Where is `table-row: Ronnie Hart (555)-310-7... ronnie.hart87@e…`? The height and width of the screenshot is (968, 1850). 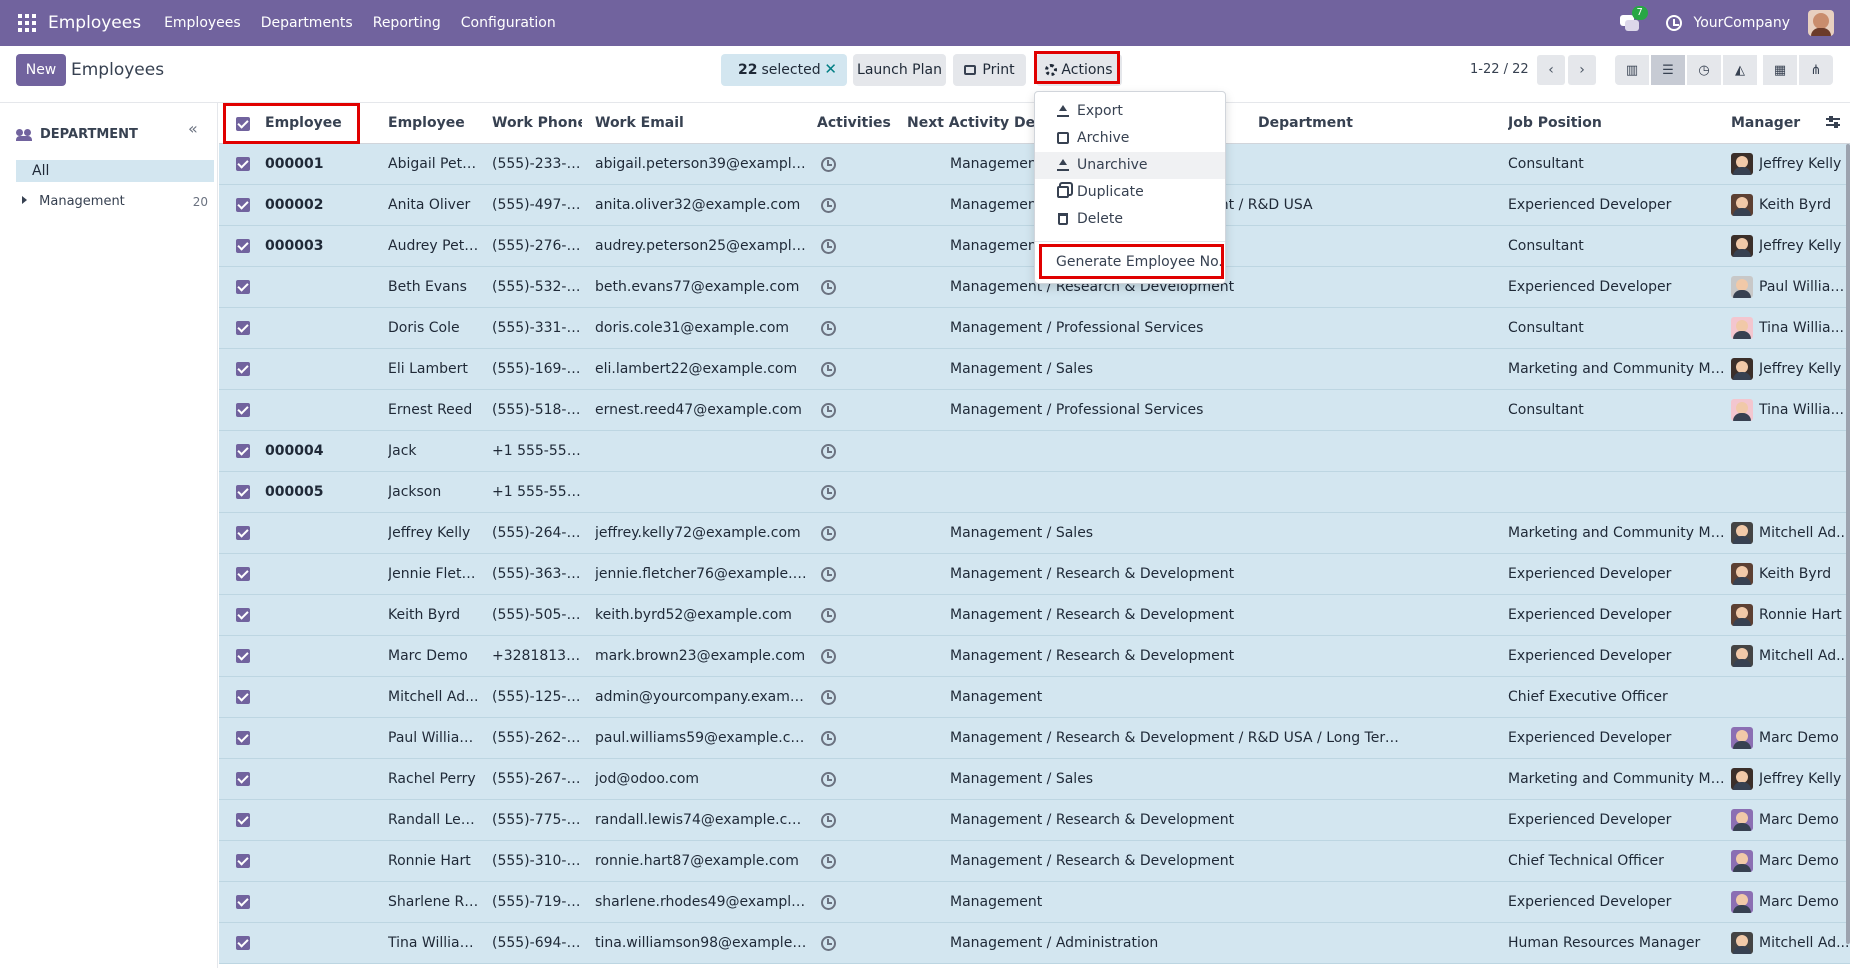
table-row: Ronnie Hart (555)-310-7... ronnie.hart87@e… is located at coordinates (1034, 861).